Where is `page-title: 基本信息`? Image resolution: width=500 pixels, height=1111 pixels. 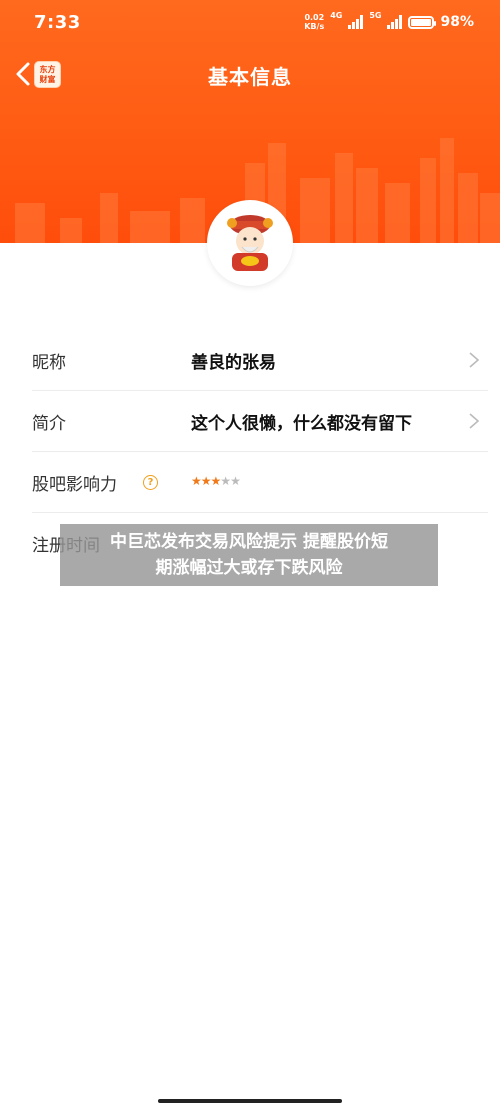
page-title: 基本信息 is located at coordinates (250, 76).